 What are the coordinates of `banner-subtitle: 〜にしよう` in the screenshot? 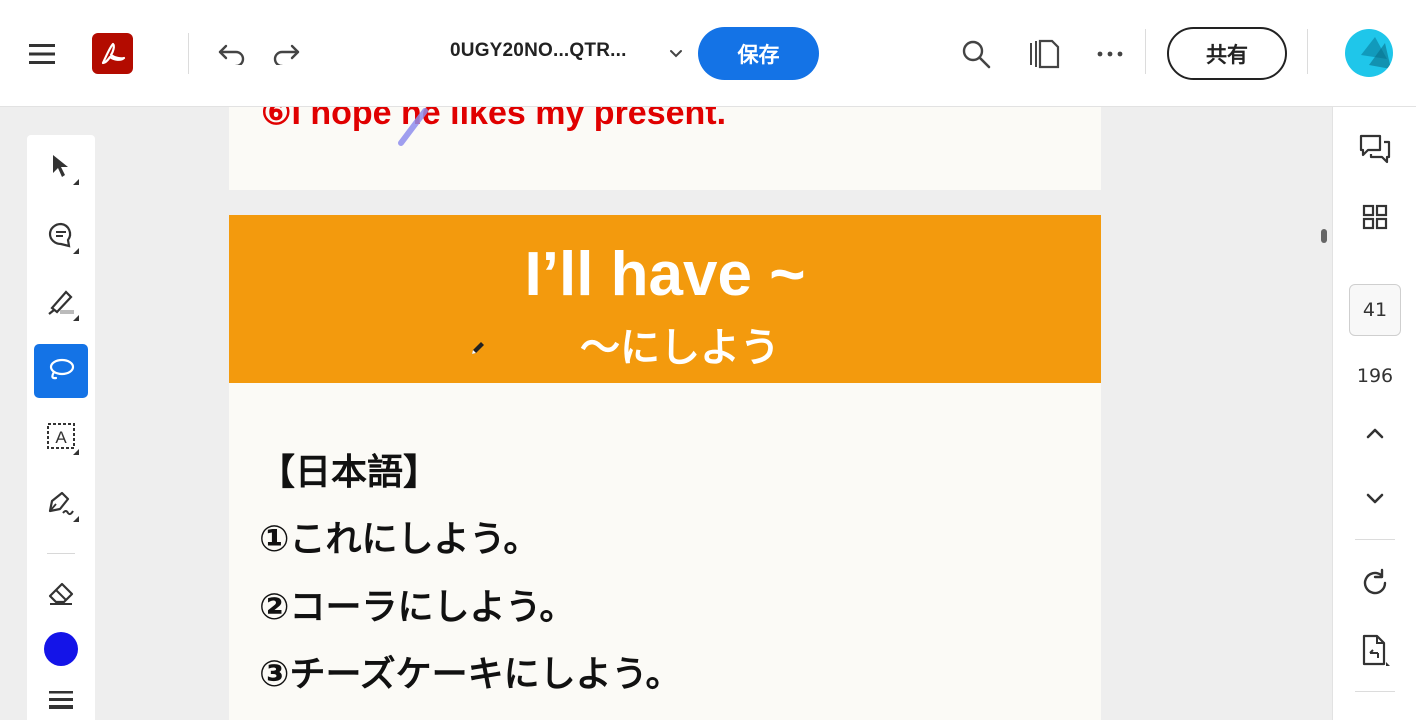 It's located at (680, 348).